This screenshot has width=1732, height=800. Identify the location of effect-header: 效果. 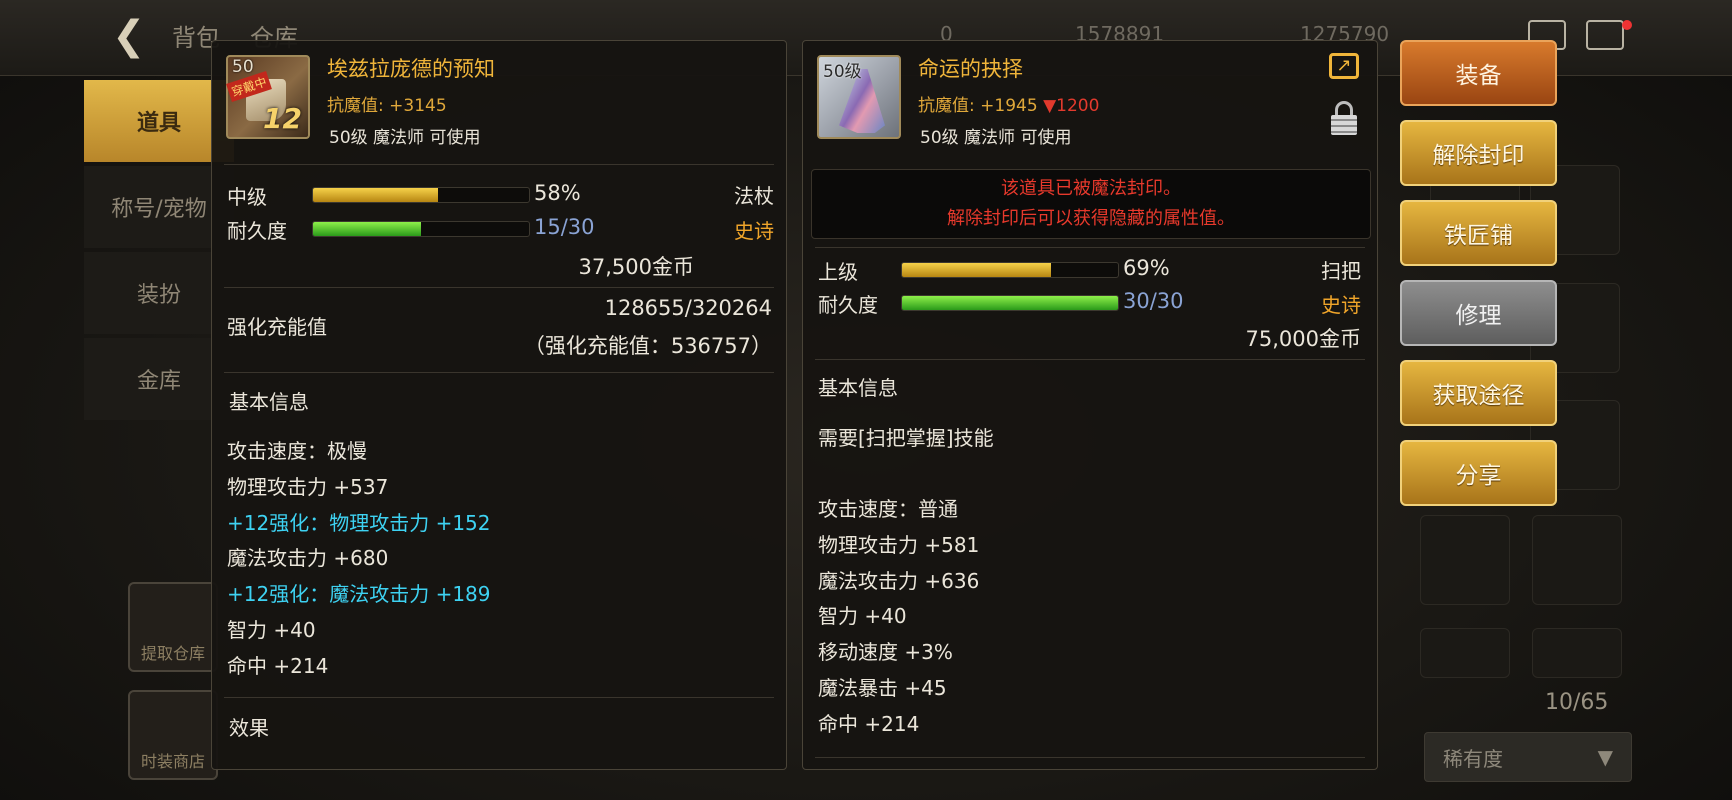
(249, 728).